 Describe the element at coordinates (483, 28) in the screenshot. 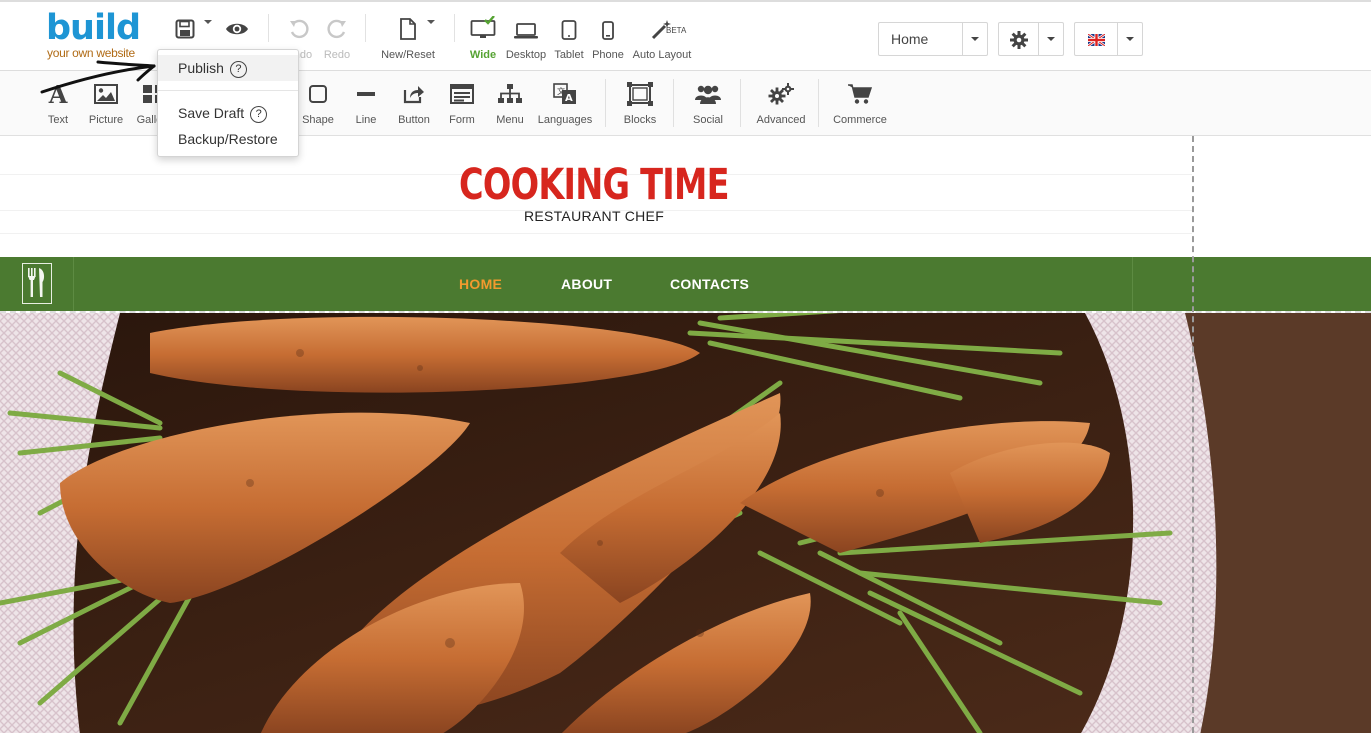

I see `monitor-icon` at that location.